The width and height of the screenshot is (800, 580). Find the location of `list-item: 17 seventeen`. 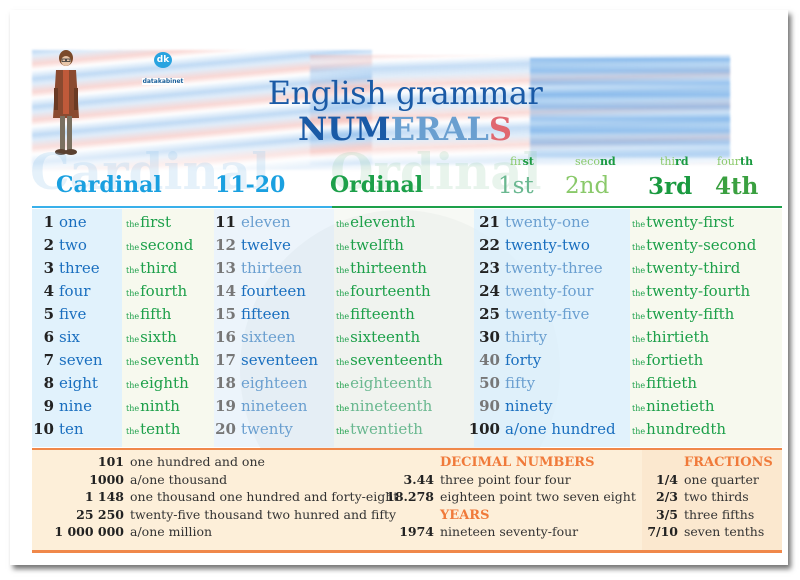

list-item: 17 seventeen is located at coordinates (266, 360).